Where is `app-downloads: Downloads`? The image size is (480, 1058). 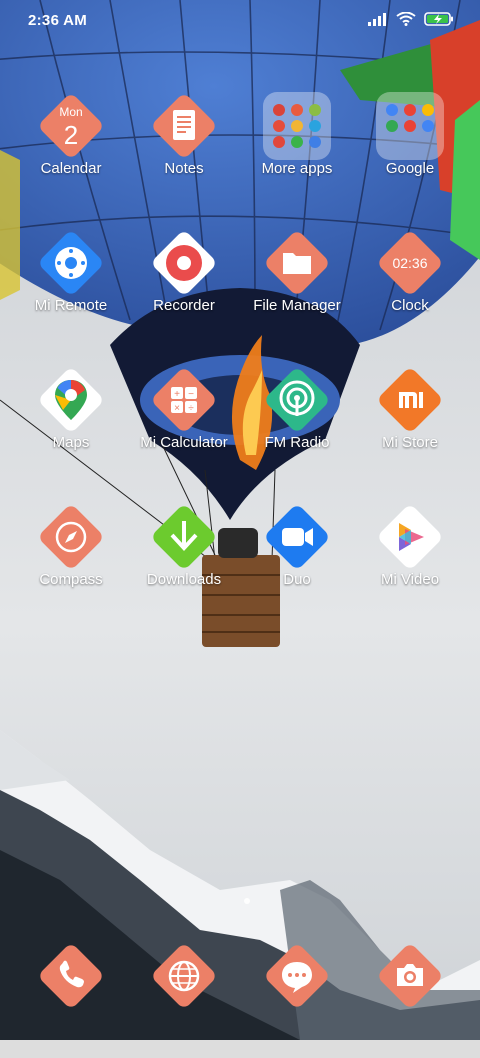 app-downloads: Downloads is located at coordinates (184, 549).